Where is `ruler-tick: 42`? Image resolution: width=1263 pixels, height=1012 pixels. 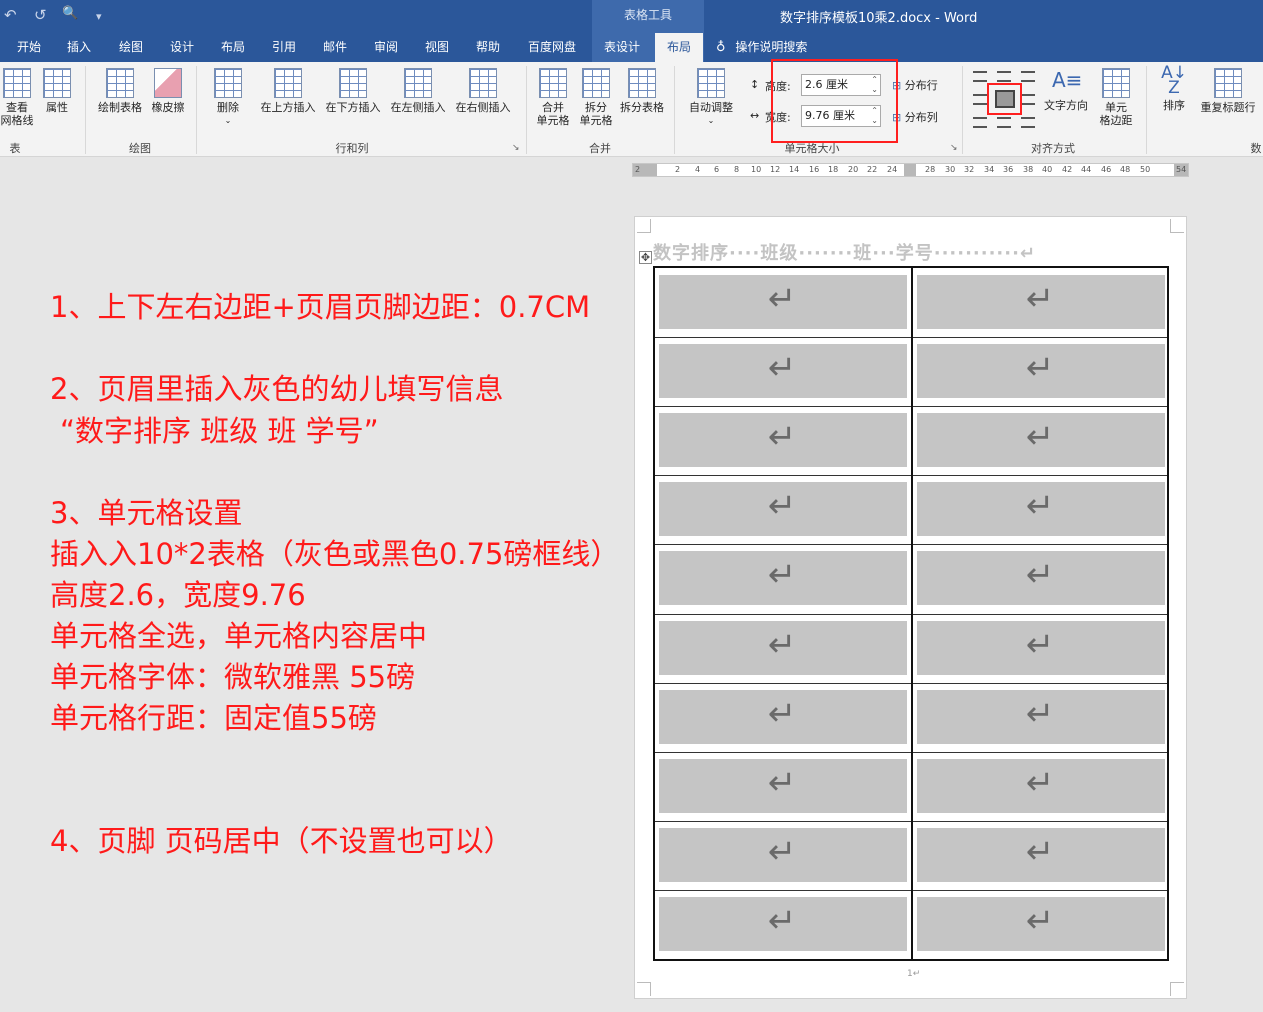 ruler-tick: 42 is located at coordinates (1067, 169).